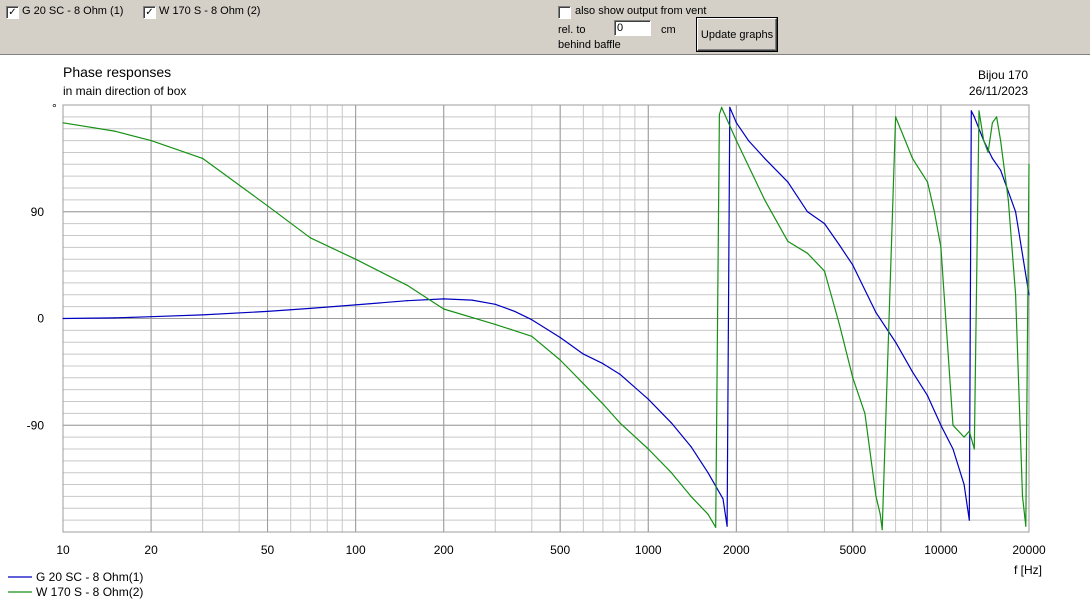 This screenshot has width=1090, height=612. What do you see at coordinates (589, 45) in the screenshot?
I see `behind-baffle-label: behind baffle` at bounding box center [589, 45].